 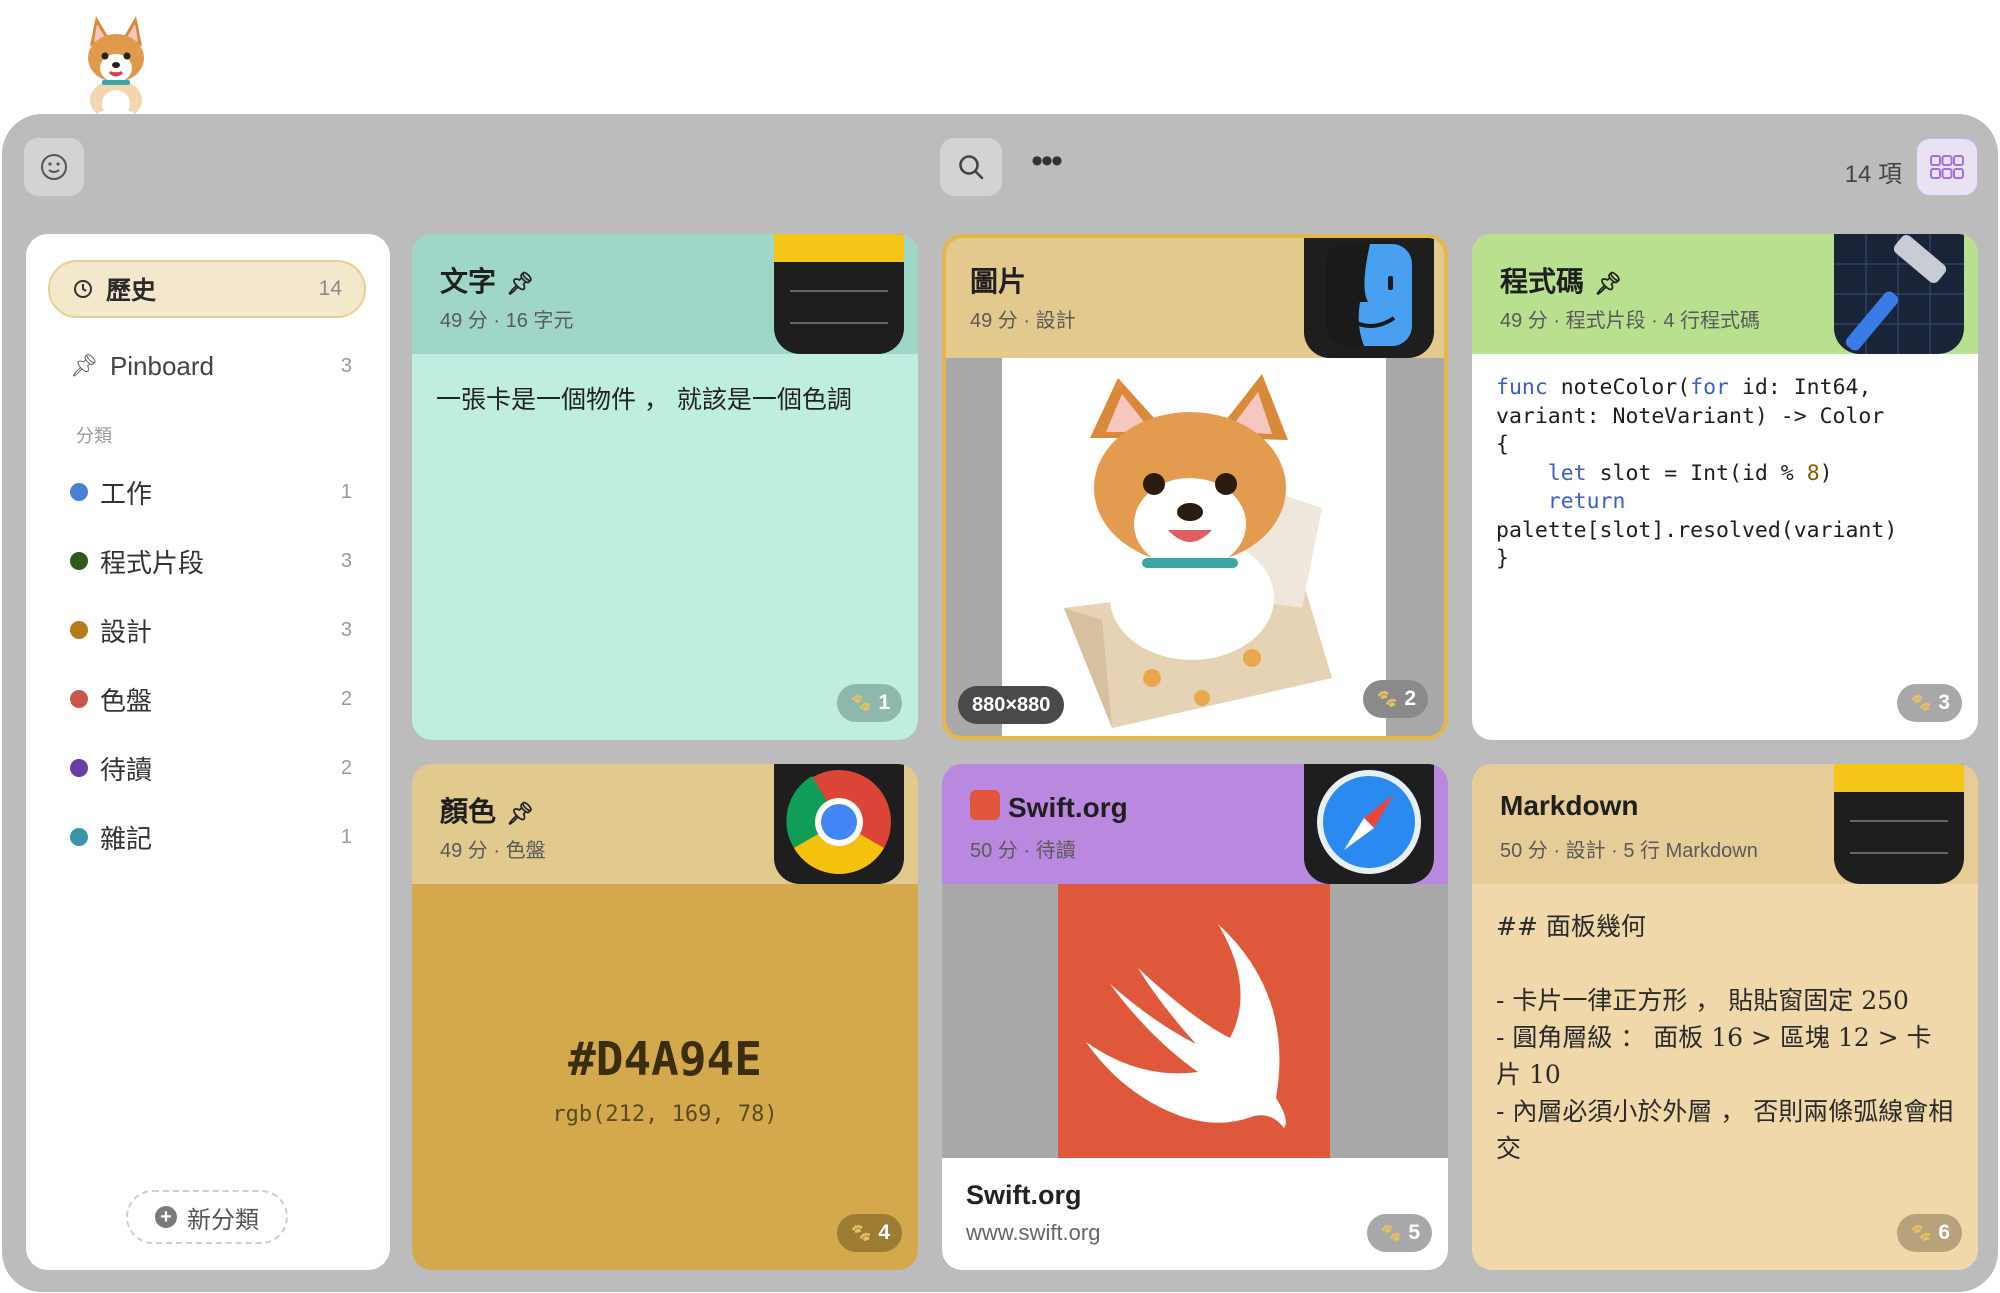 What do you see at coordinates (218, 492) in the screenshot?
I see `sidebar-item-work: 工作 1` at bounding box center [218, 492].